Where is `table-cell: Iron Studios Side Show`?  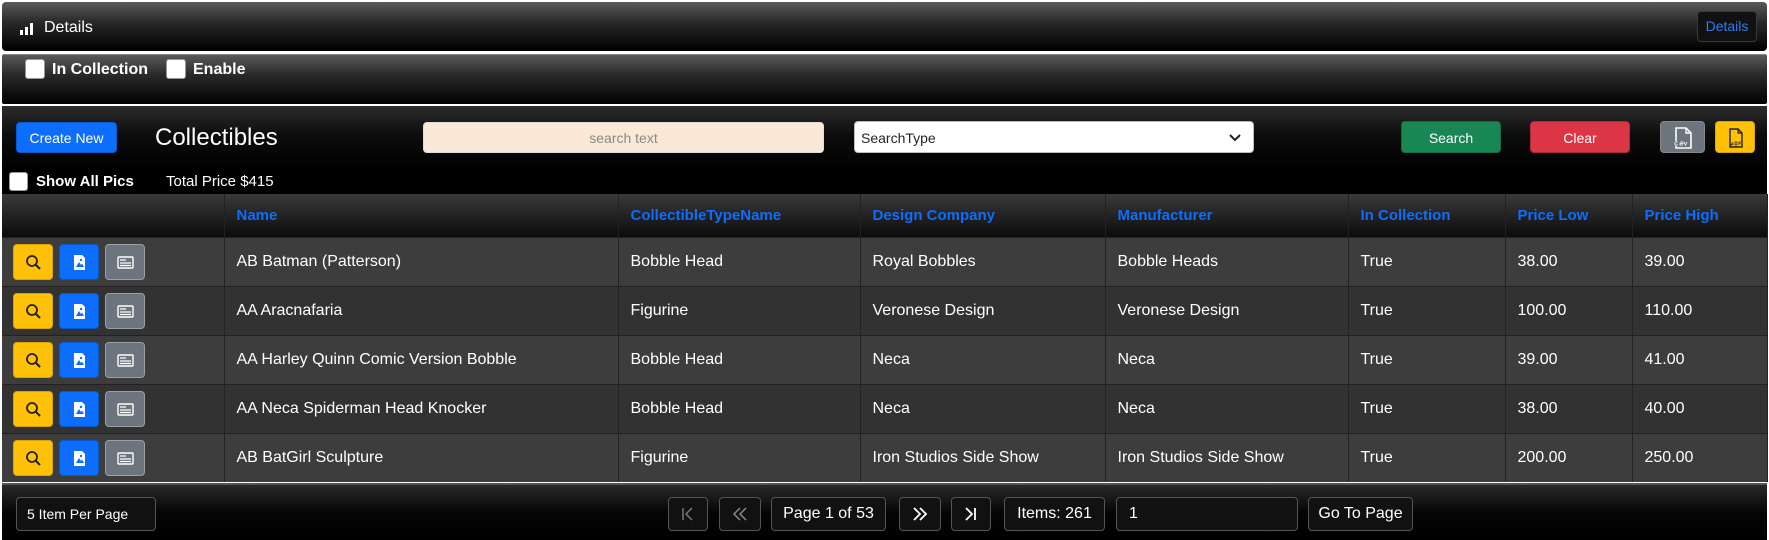 table-cell: Iron Studios Side Show is located at coordinates (1227, 457).